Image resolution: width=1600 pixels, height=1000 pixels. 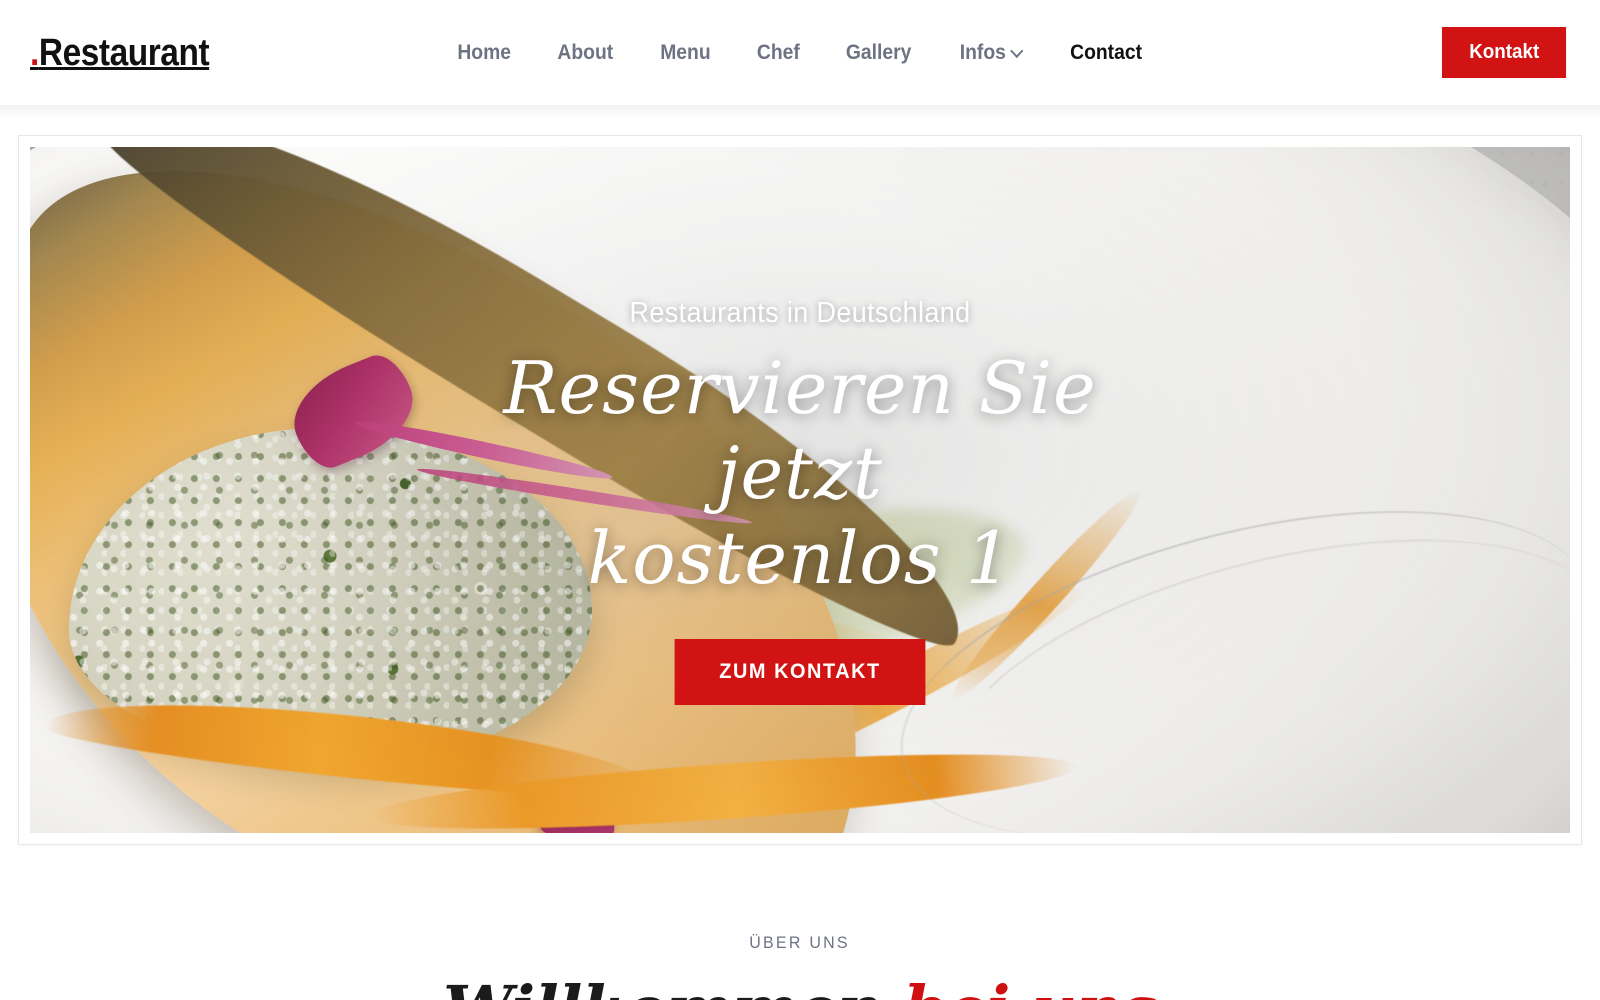 What do you see at coordinates (800, 671) in the screenshot?
I see `hero-zum-kontakt-button: ZUM KONTAKT` at bounding box center [800, 671].